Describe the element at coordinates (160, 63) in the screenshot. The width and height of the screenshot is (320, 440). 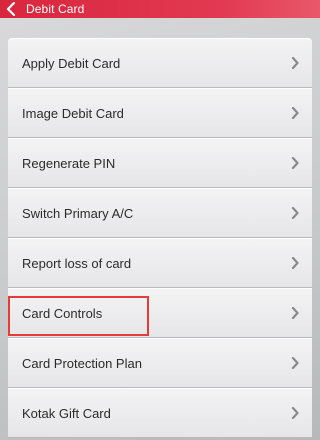
I see `menu-item-apply-debit-card: Apply Debit Card` at that location.